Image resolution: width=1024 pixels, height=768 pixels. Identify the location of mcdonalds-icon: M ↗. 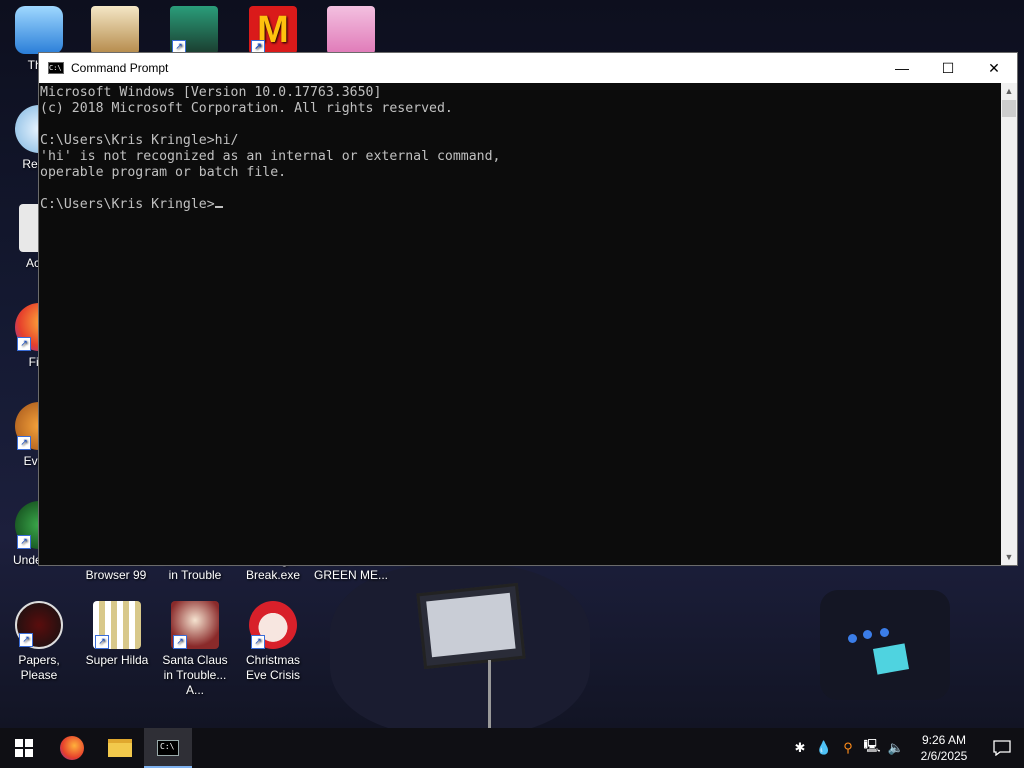
(273, 30).